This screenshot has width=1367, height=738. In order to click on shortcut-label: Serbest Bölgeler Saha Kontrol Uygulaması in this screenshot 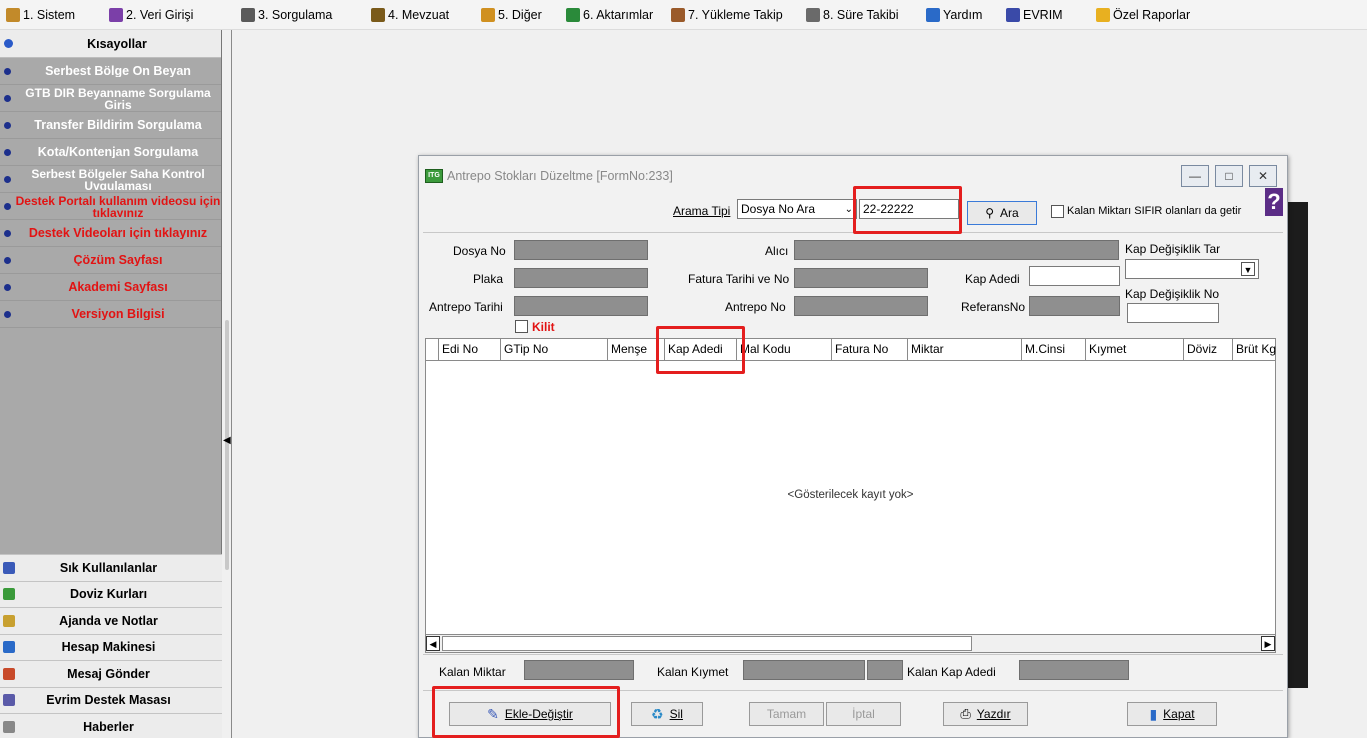, I will do `click(118, 179)`.